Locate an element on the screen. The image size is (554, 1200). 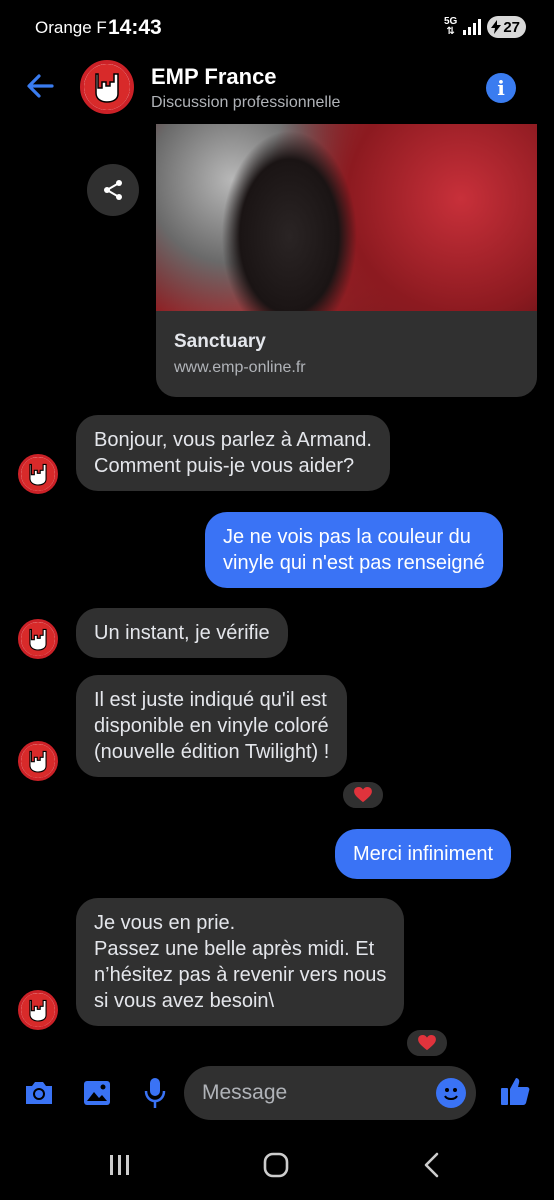
battery-indicator: 27 is located at coordinates (506, 27).